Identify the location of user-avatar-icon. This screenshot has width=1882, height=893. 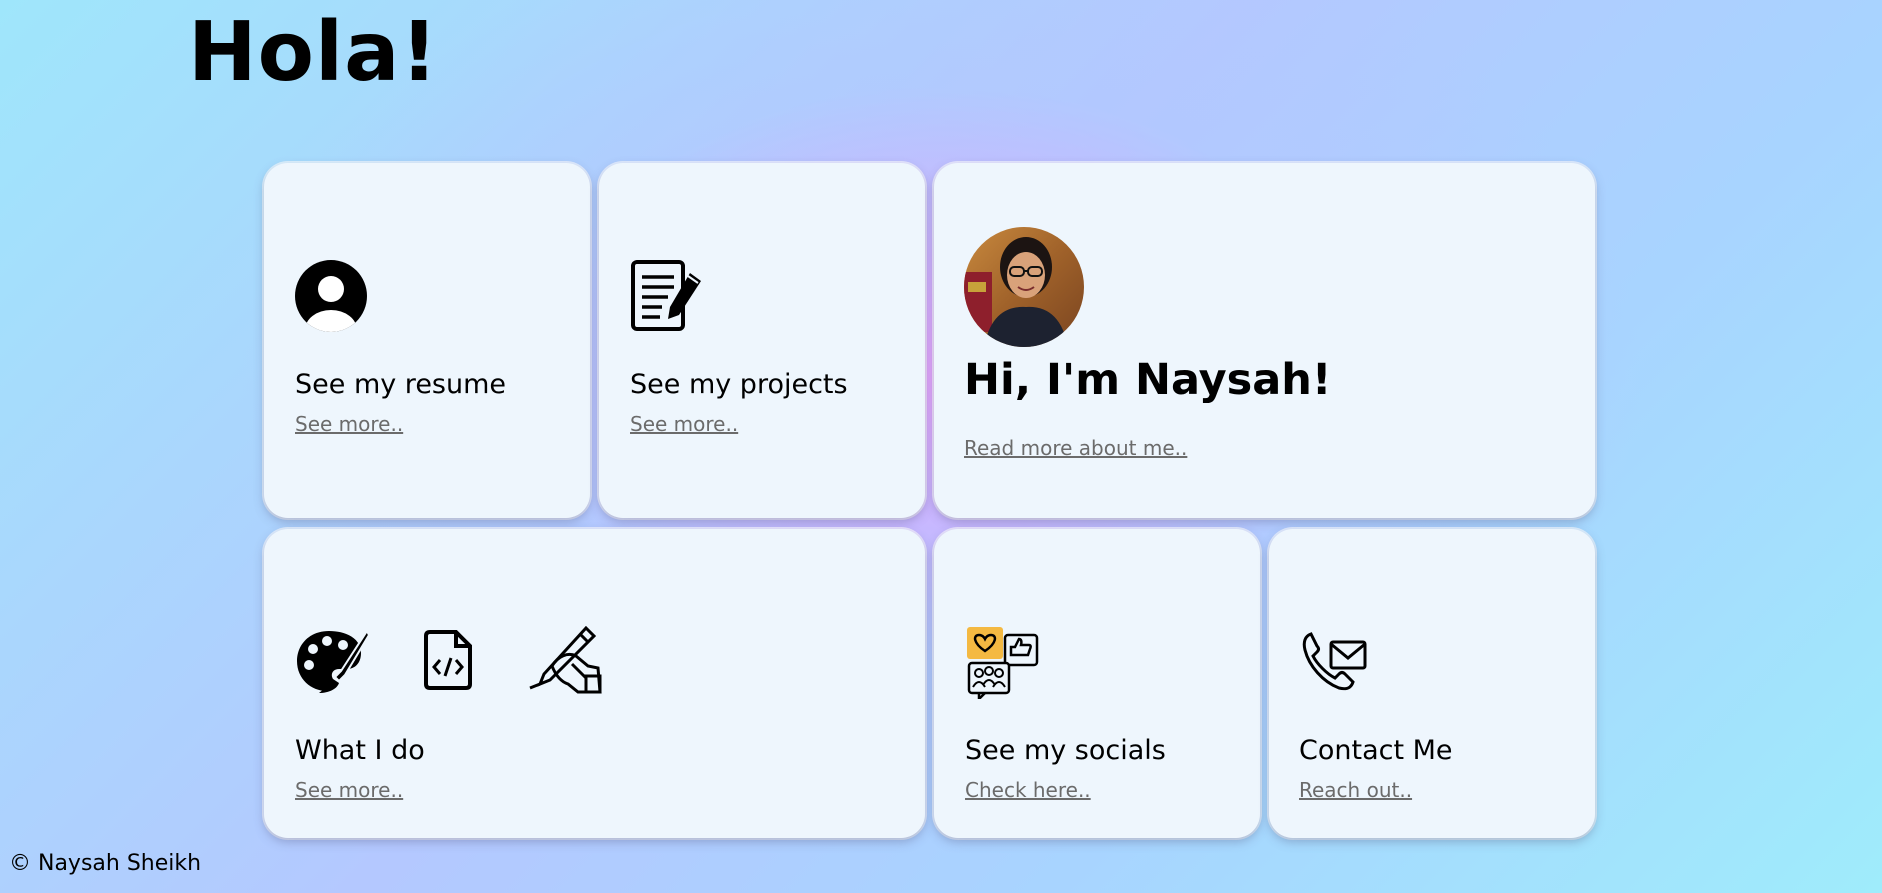
(331, 296).